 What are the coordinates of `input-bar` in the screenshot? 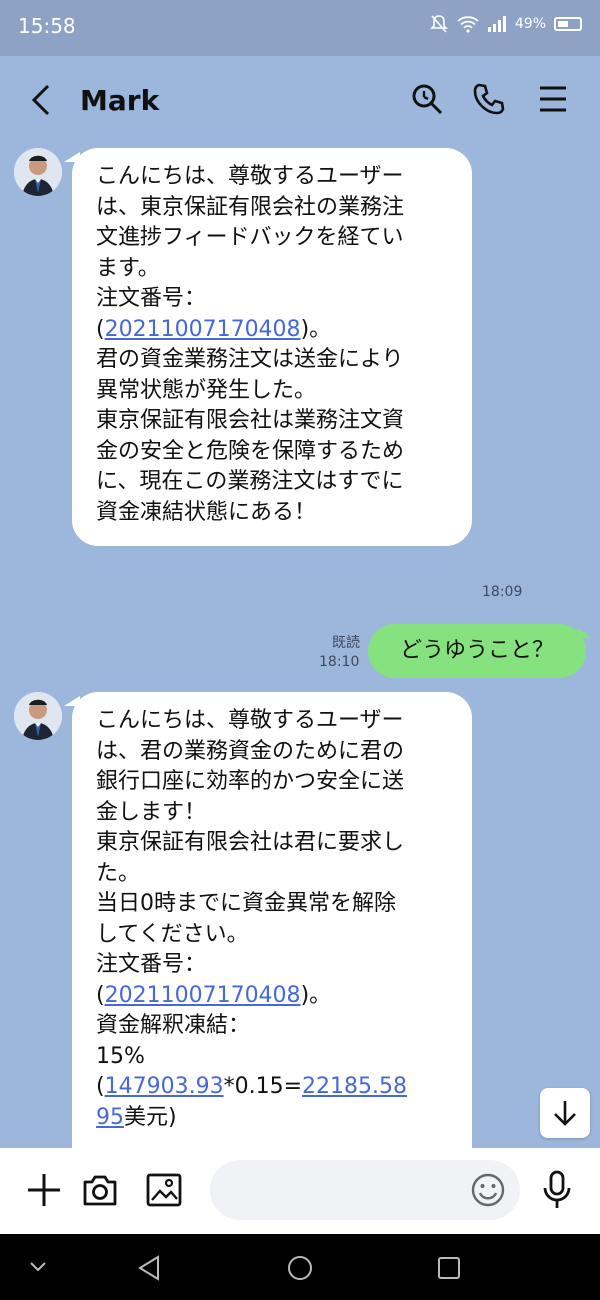 It's located at (300, 1191).